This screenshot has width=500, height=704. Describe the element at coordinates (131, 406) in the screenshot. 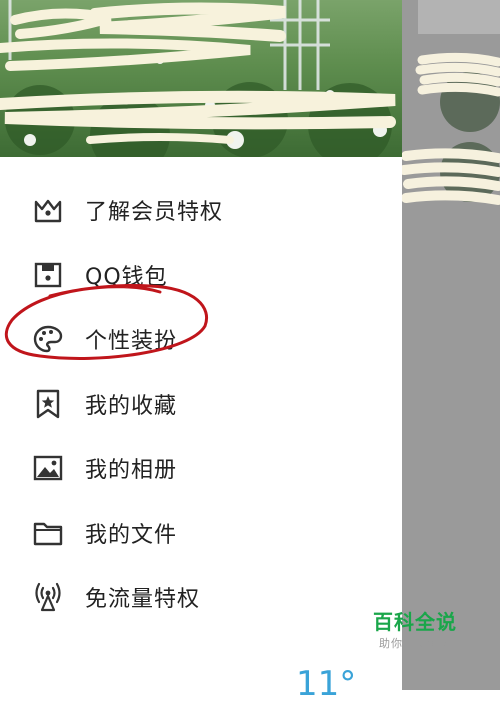

I see `menu-label: 我的收藏` at that location.